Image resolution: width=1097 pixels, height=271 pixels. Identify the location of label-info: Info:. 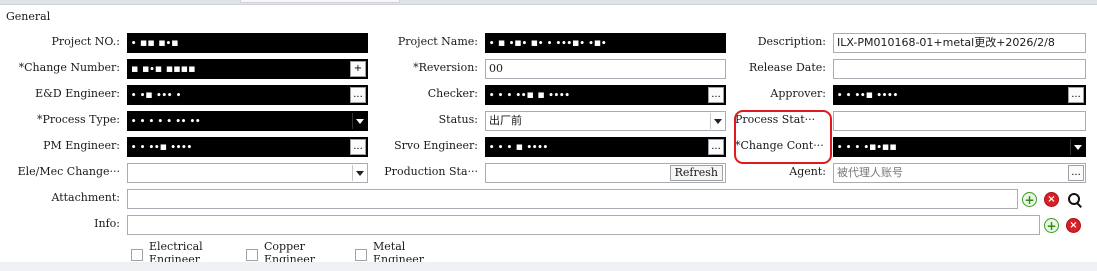
(107, 223).